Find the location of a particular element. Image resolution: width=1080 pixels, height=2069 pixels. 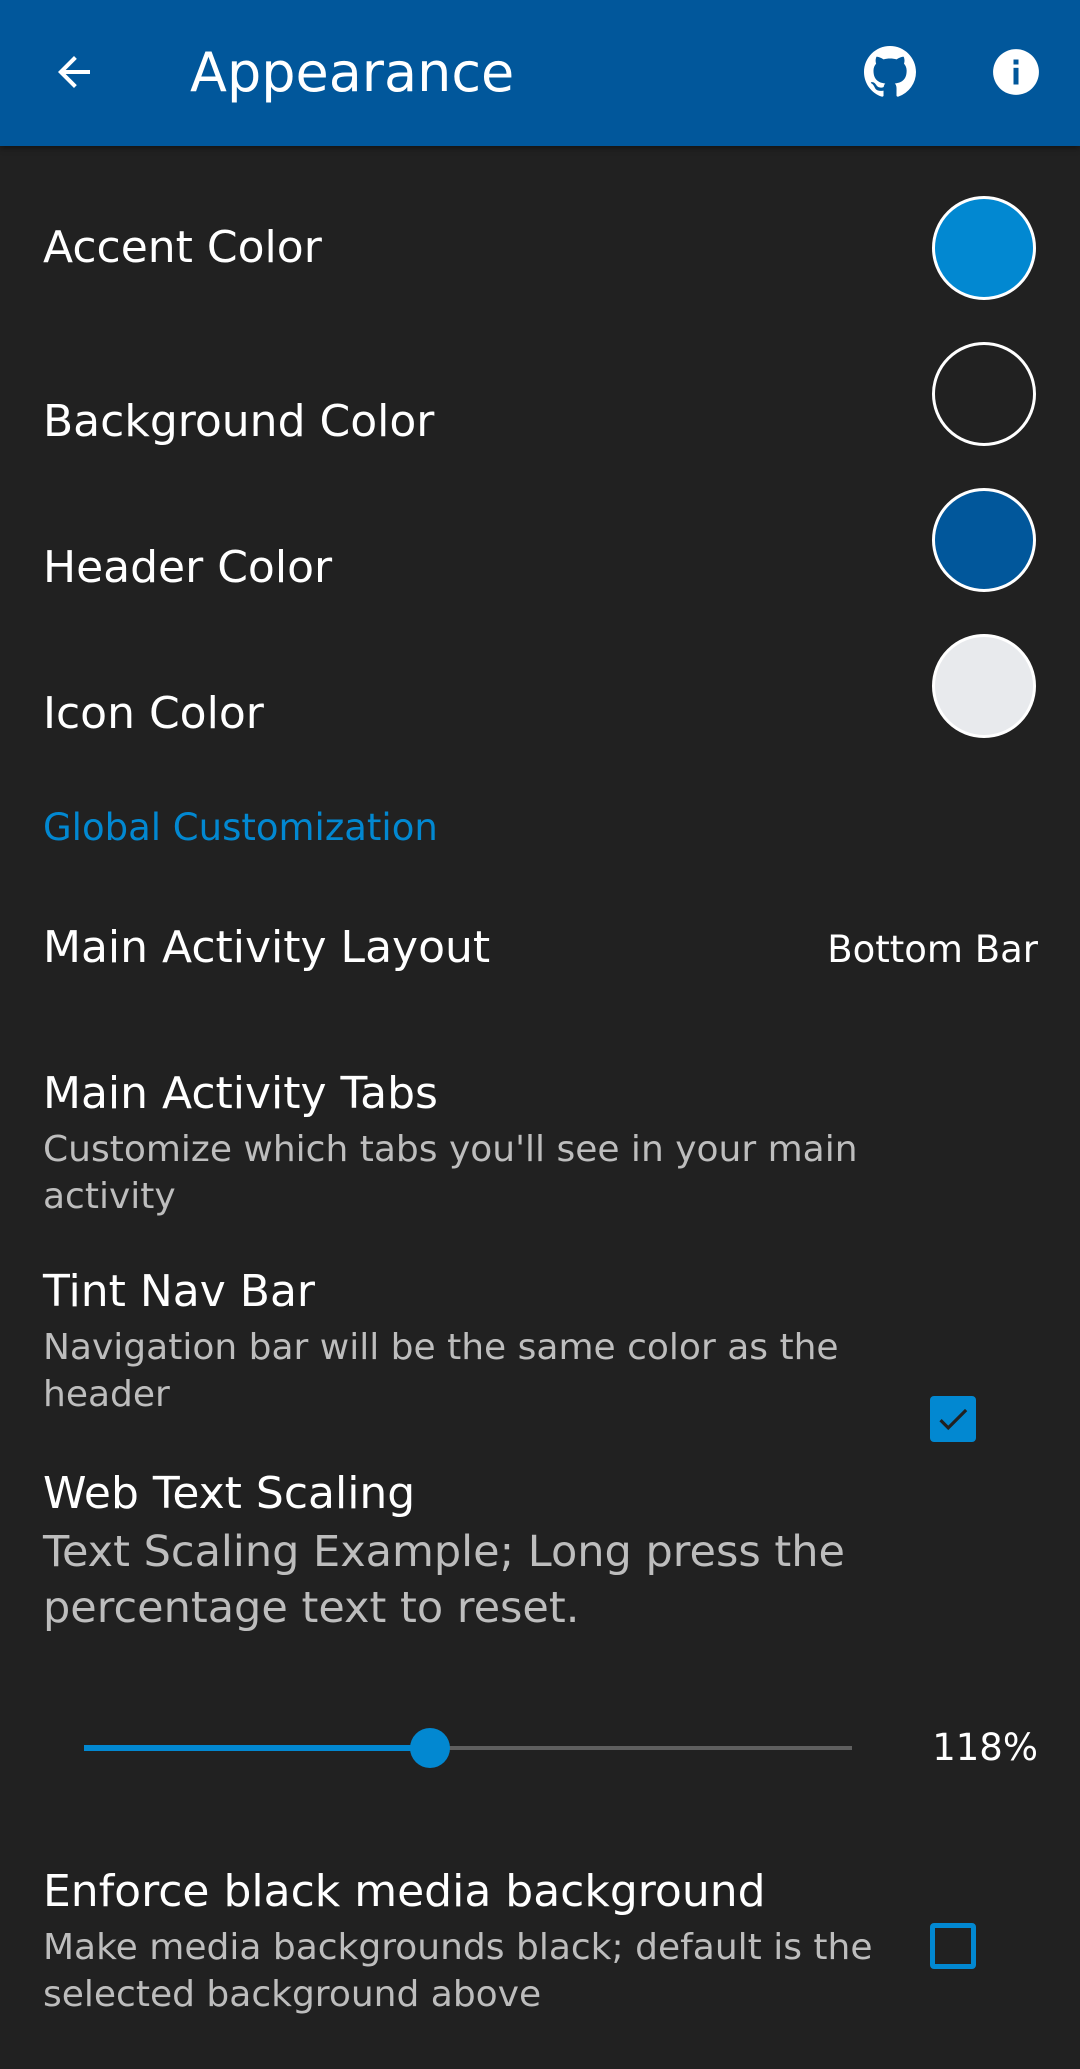

github-button is located at coordinates (890, 72).